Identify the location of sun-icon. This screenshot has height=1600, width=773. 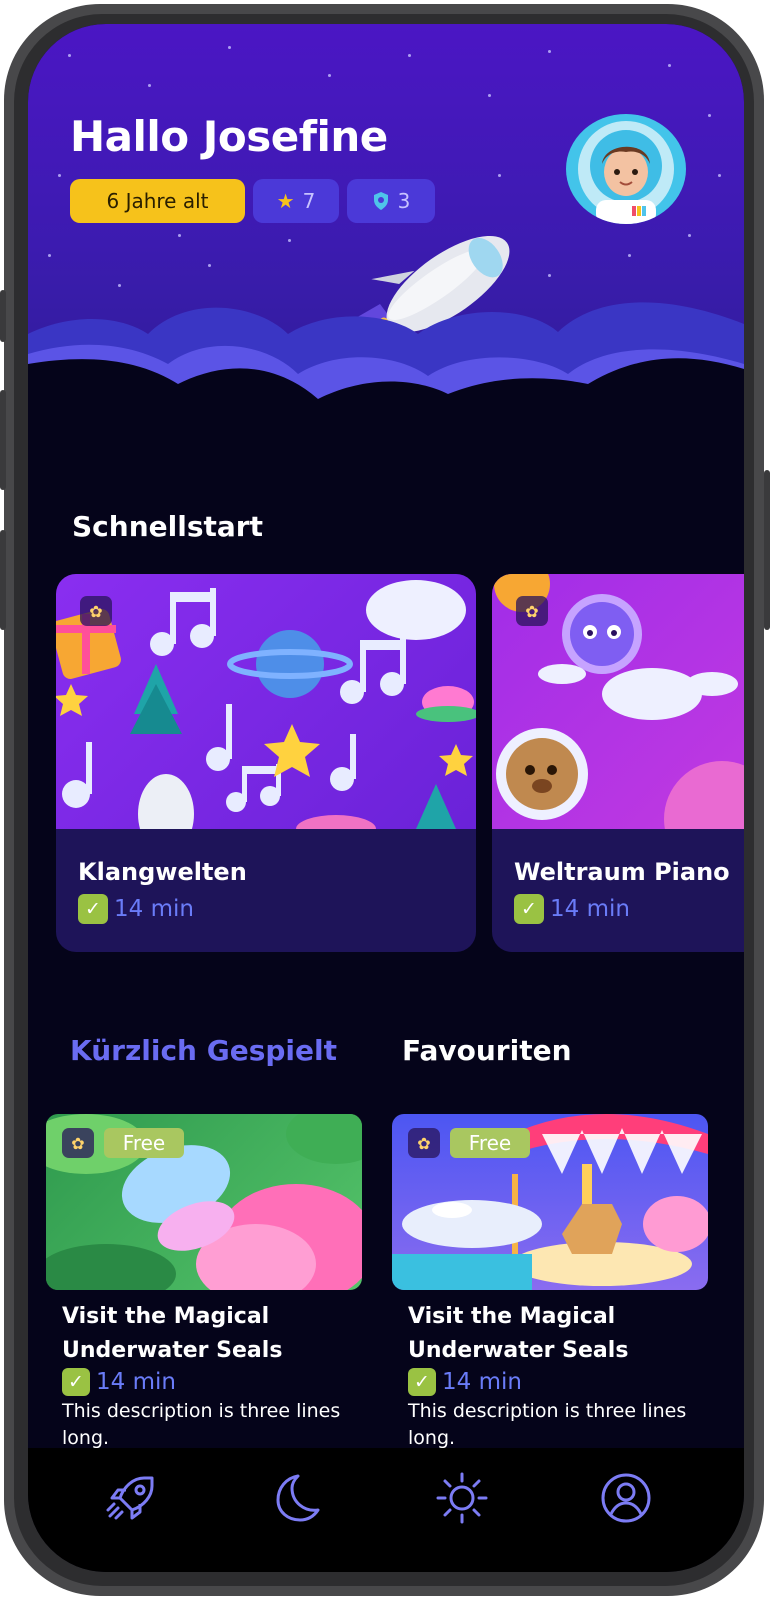
(462, 1498).